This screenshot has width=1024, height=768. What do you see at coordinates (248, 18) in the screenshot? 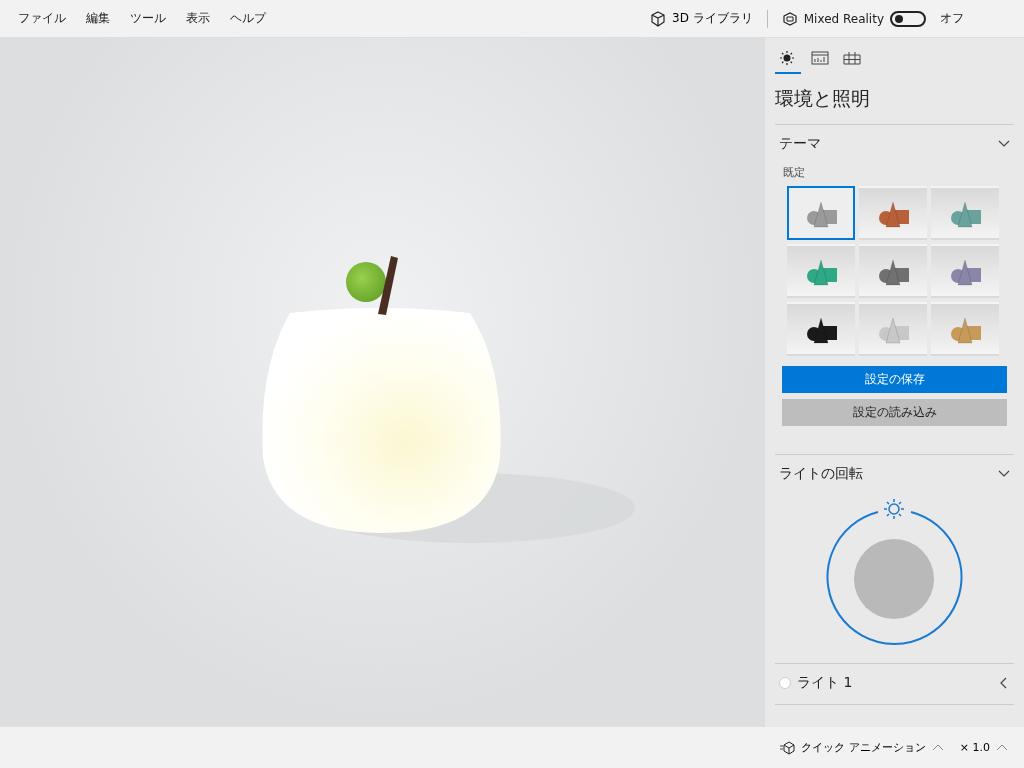
I see `menu-item: ヘルプ` at bounding box center [248, 18].